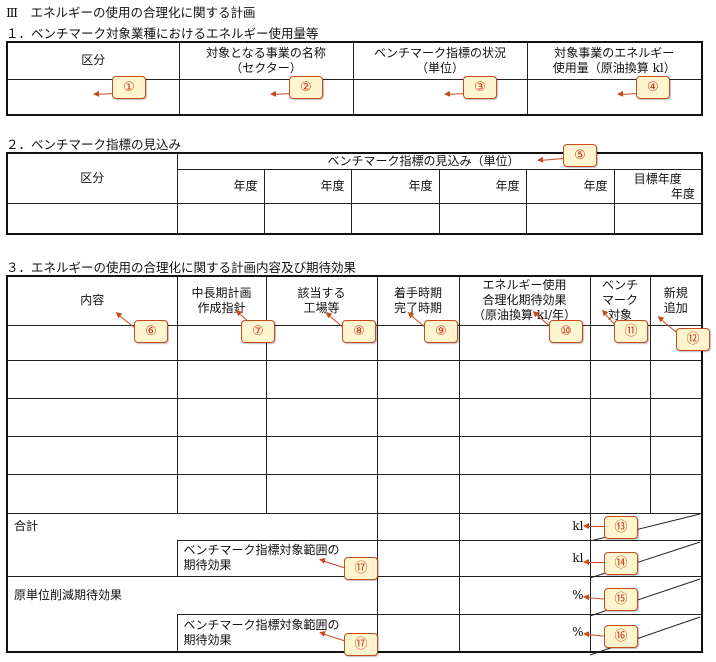 This screenshot has width=716, height=662. Describe the element at coordinates (621, 599) in the screenshot. I see `callout-15: ⑮` at that location.